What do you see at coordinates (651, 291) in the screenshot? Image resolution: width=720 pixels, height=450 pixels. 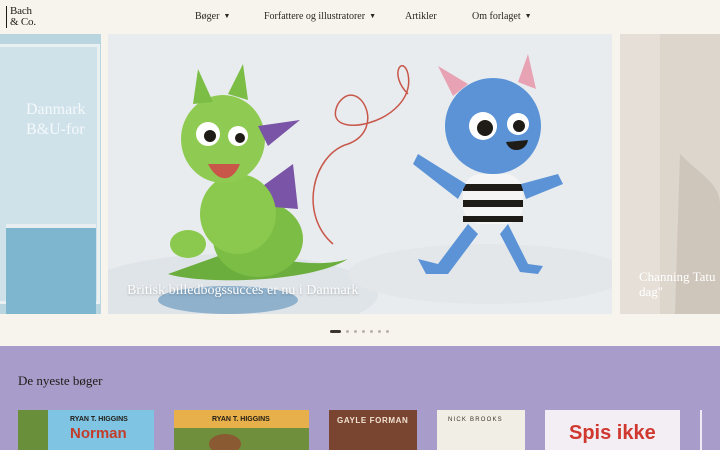 I see `next-caption-line-2: dag"` at bounding box center [651, 291].